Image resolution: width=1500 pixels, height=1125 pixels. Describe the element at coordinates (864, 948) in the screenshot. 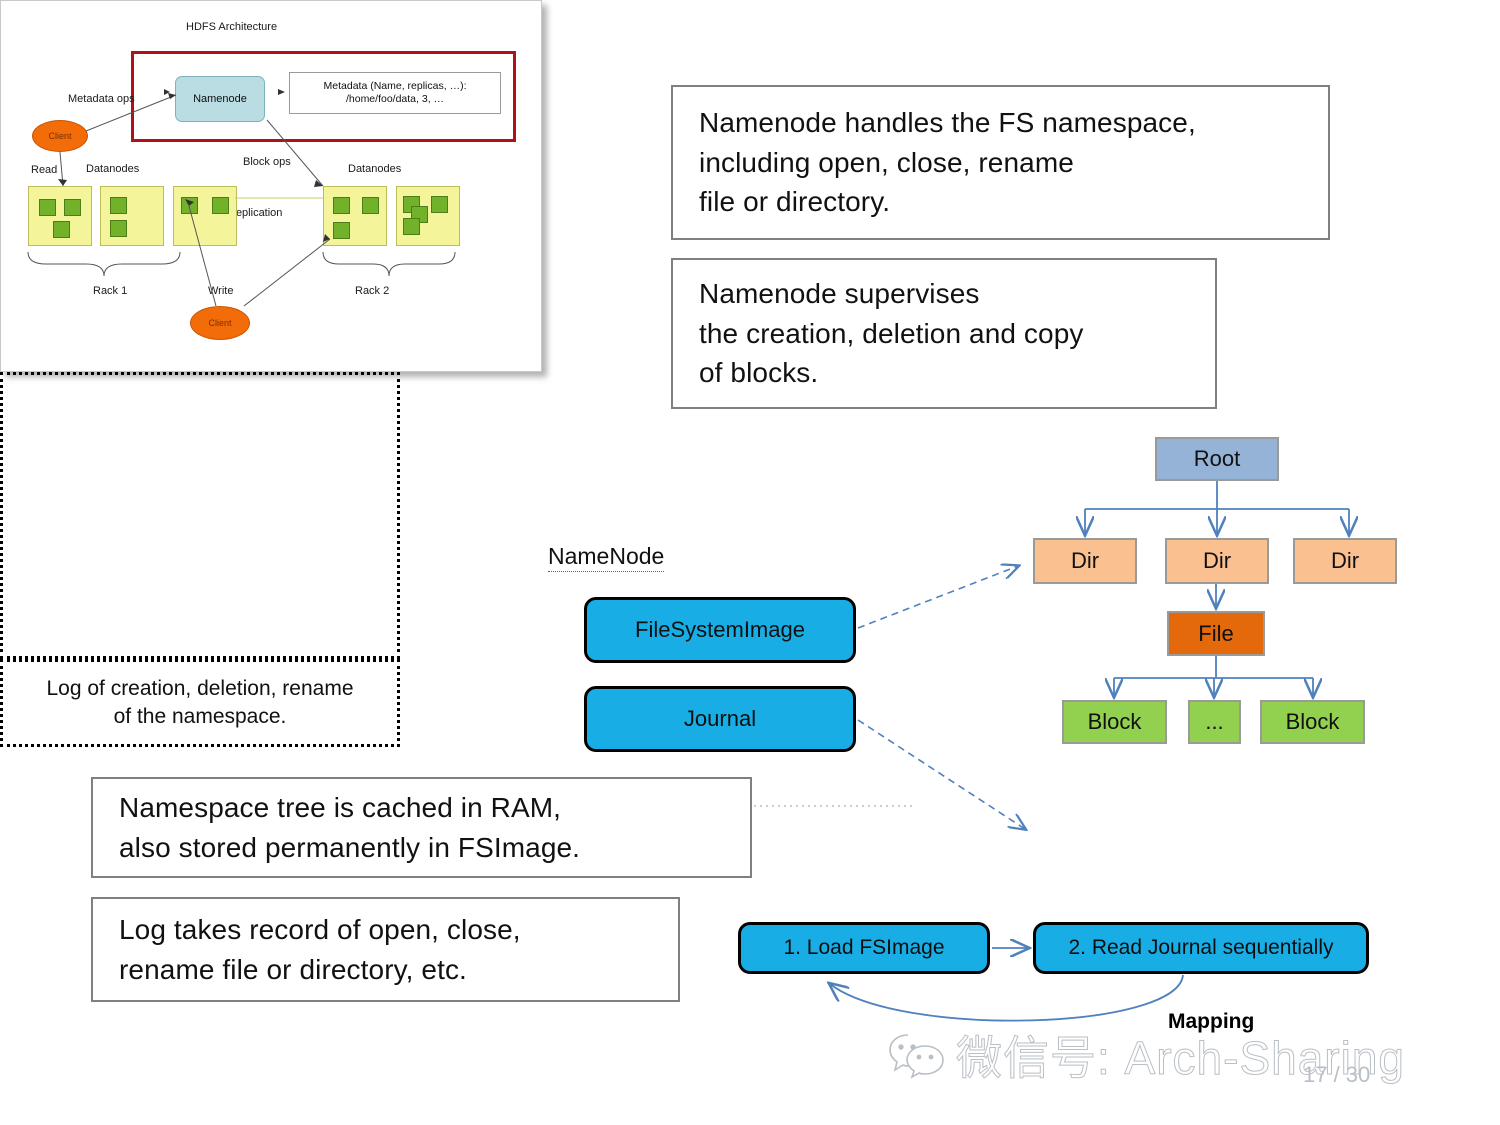

I see `flow-step-load-fsimage: 1. Load FSImage` at that location.